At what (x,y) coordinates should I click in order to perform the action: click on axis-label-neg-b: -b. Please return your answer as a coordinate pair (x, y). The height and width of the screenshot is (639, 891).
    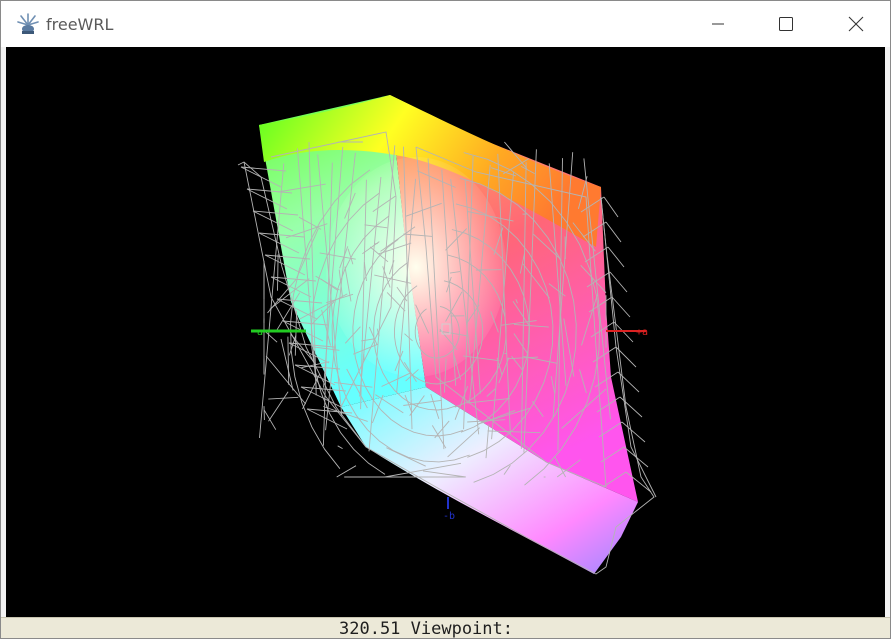
    Looking at the image, I should click on (449, 516).